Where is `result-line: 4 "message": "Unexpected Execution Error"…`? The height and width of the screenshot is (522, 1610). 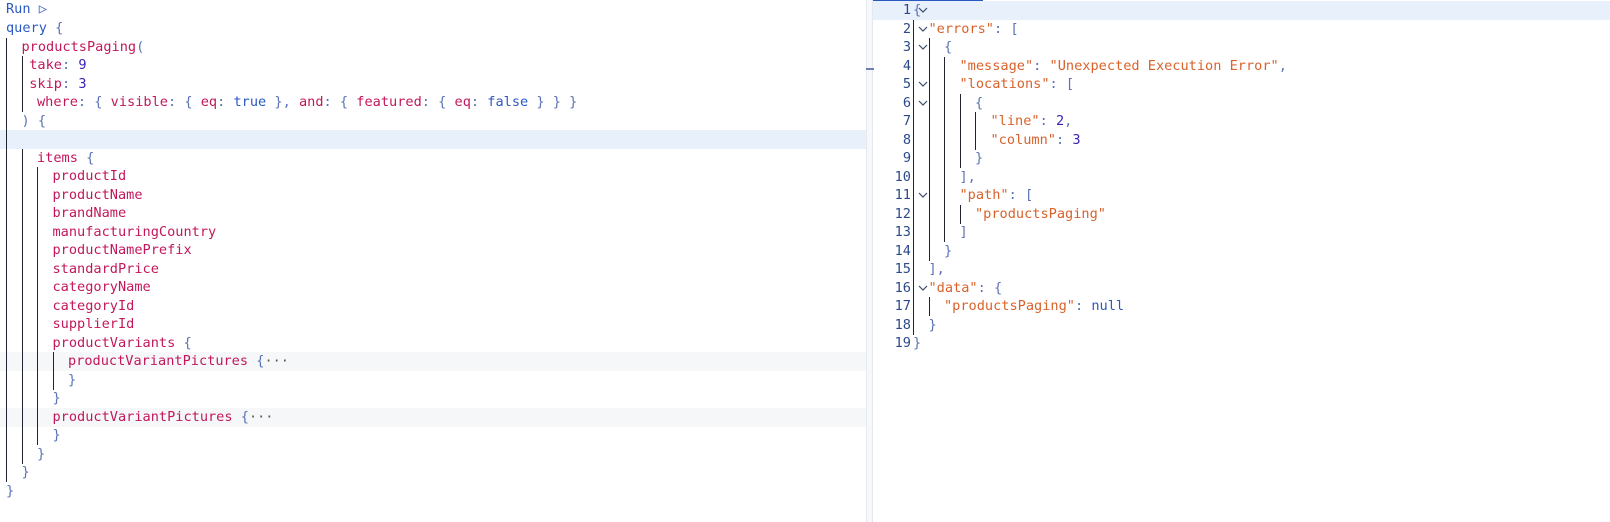
result-line: 4 "message": "Unexpected Execution Error"… is located at coordinates (1241, 66).